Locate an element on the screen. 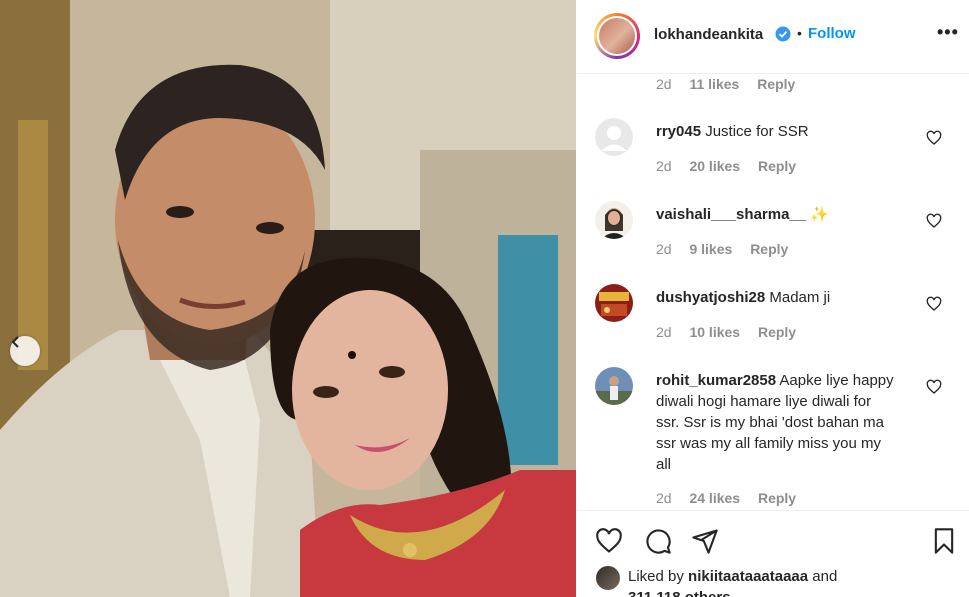  liked-by-username: nikiitaataaataaaa is located at coordinates (748, 576).